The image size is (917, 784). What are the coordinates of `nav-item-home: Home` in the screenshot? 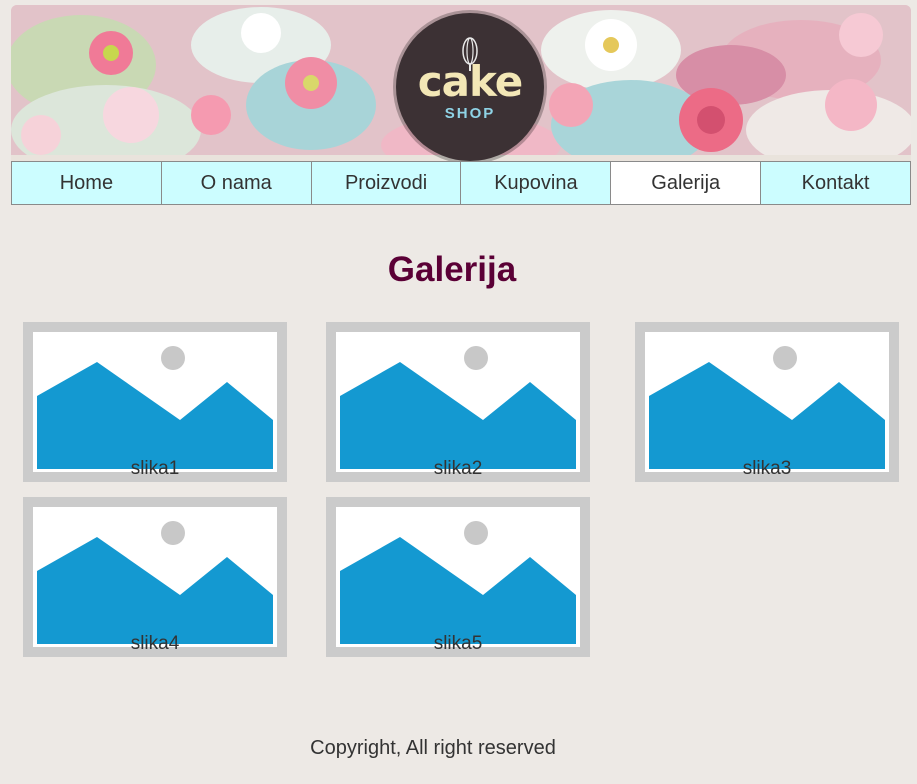 It's located at (87, 183).